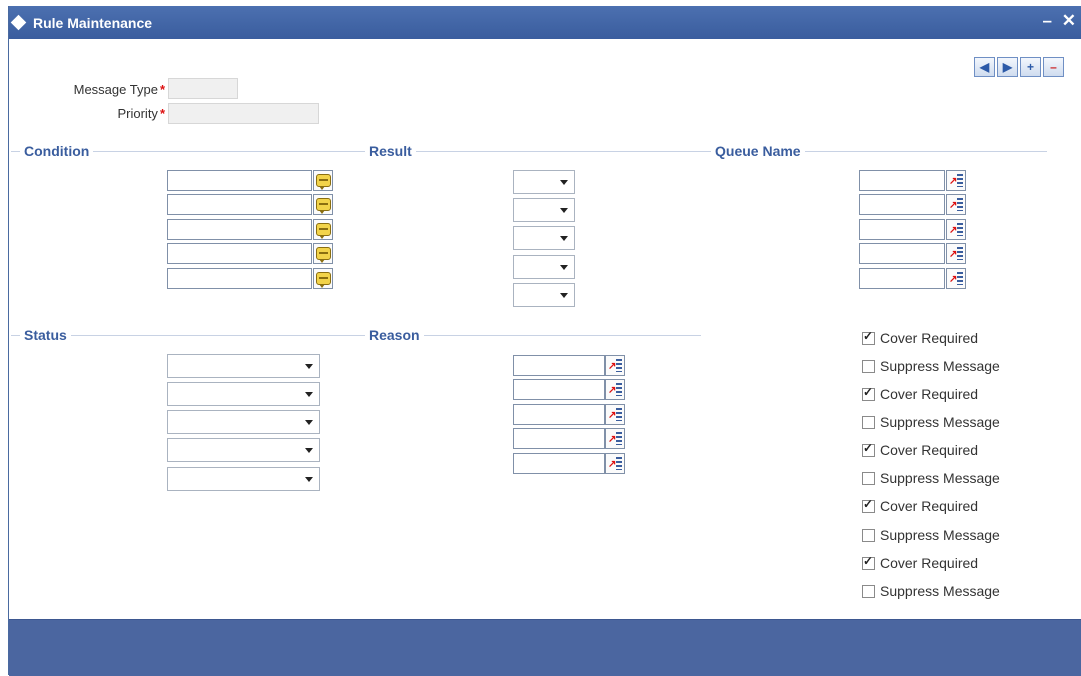 The width and height of the screenshot is (1081, 676). I want to click on priority-label: Priority *, so click(107, 113).